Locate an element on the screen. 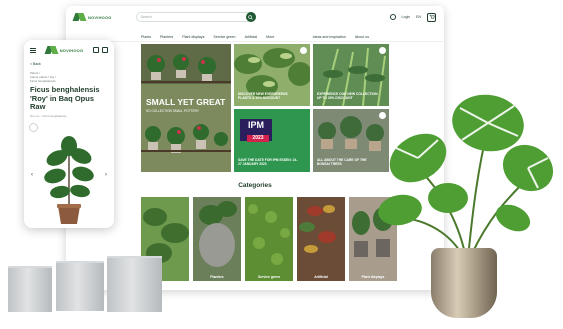 The image size is (563, 329). product-title: Ficus benghalensis 'Roy' in Baq Opus Raw is located at coordinates (65, 98).